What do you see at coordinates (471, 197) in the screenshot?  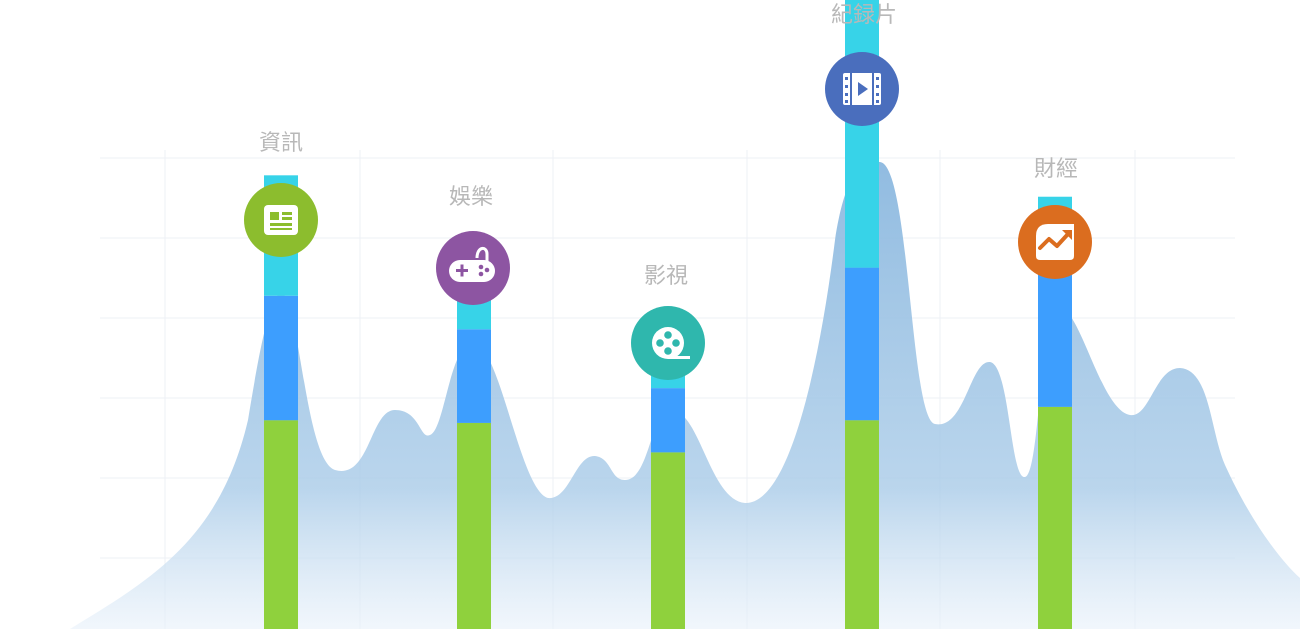 I see `category-label-1: 娛樂` at bounding box center [471, 197].